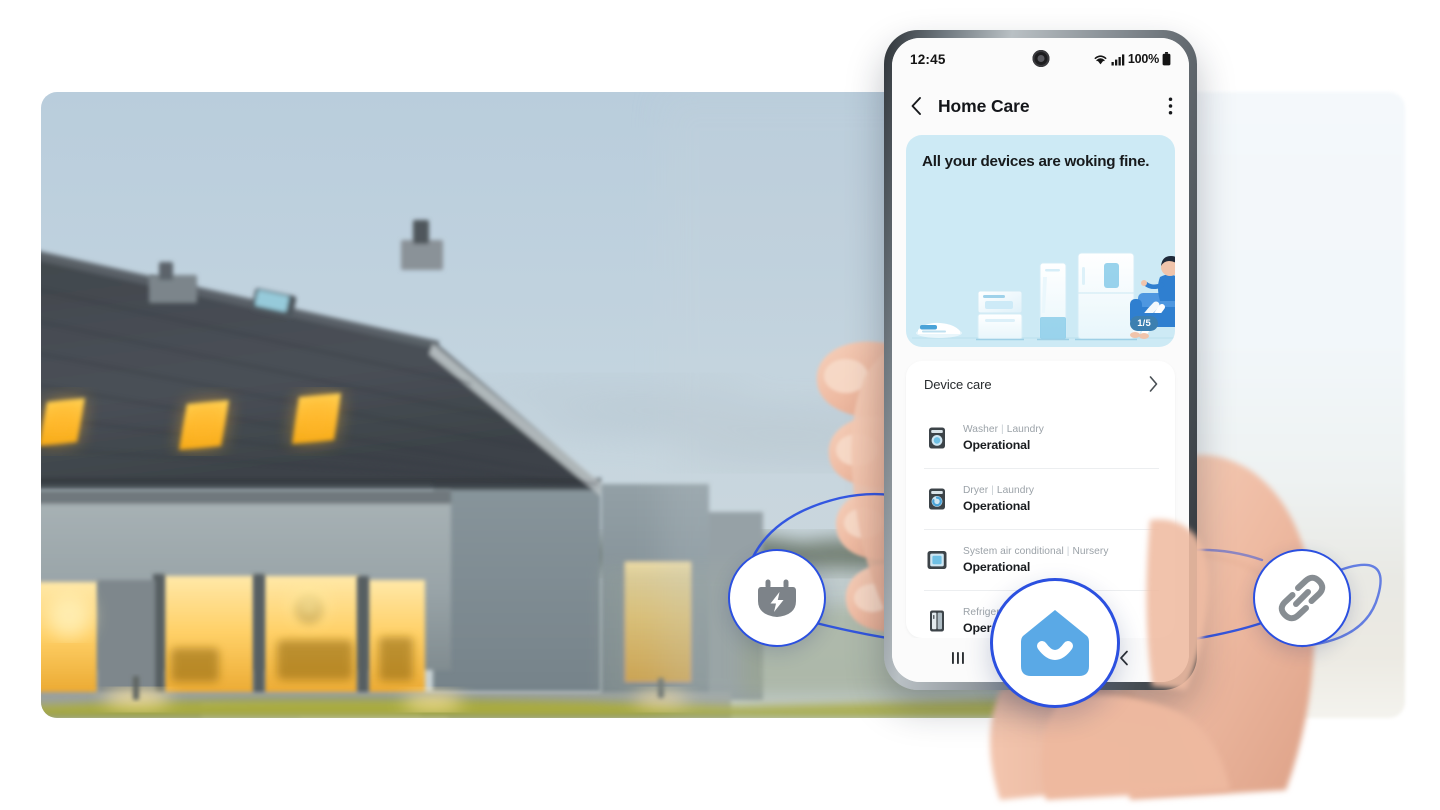 This screenshot has width=1440, height=810. Describe the element at coordinates (928, 59) in the screenshot. I see `status-time: 12:45` at that location.